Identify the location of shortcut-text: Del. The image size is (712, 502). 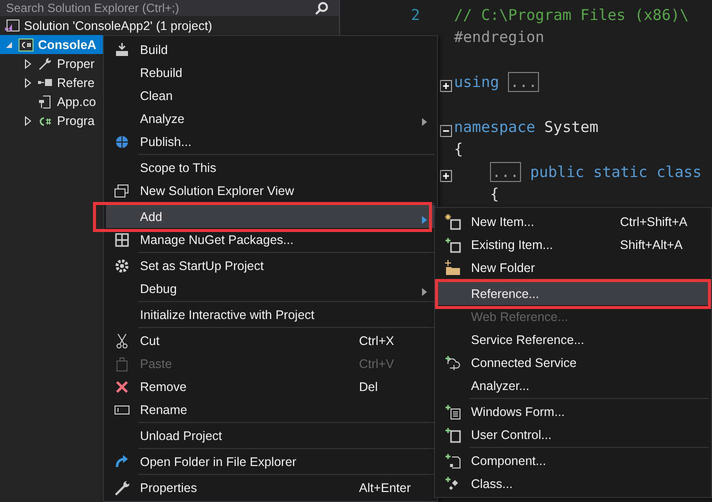
(368, 387).